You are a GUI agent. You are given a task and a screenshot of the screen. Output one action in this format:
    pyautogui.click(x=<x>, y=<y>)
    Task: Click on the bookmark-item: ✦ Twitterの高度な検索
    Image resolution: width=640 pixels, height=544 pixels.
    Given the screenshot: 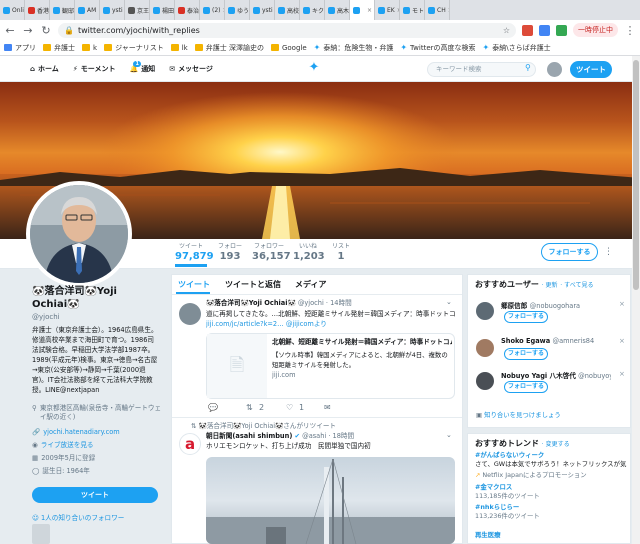 What is the action you would take?
    pyautogui.click(x=437, y=48)
    